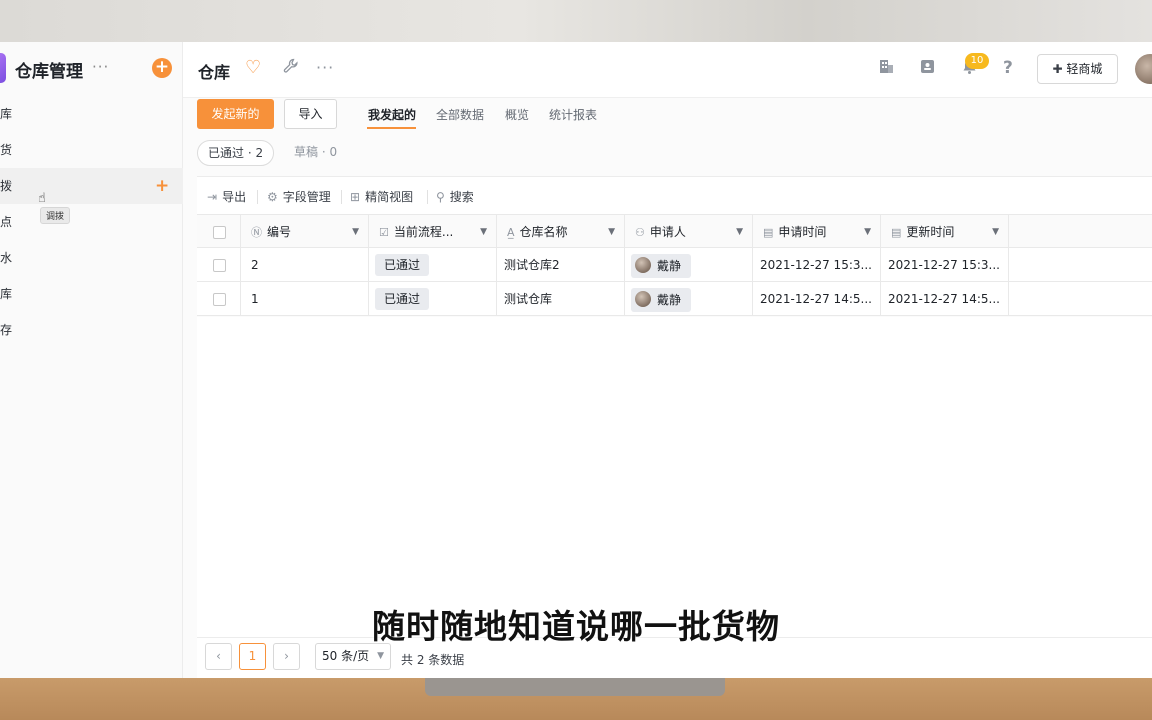 The image size is (1152, 720). I want to click on wrench-icon, so click(291, 68).